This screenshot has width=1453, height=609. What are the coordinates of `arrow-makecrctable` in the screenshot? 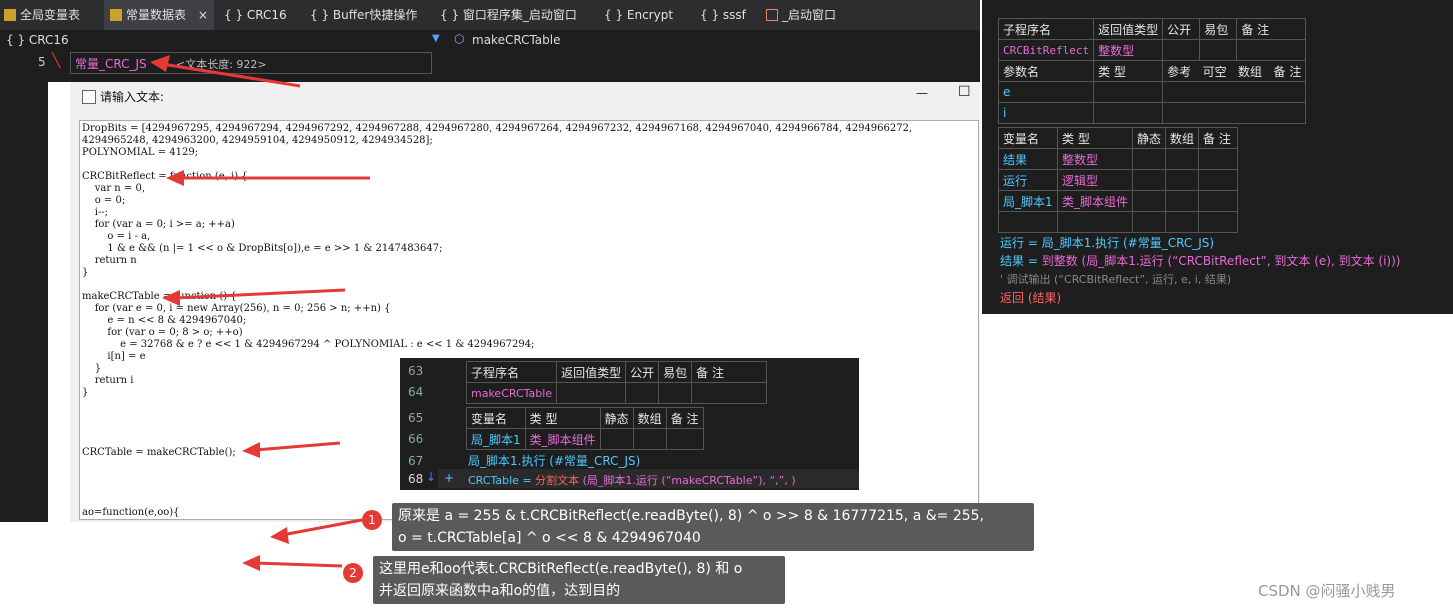 It's located at (254, 297).